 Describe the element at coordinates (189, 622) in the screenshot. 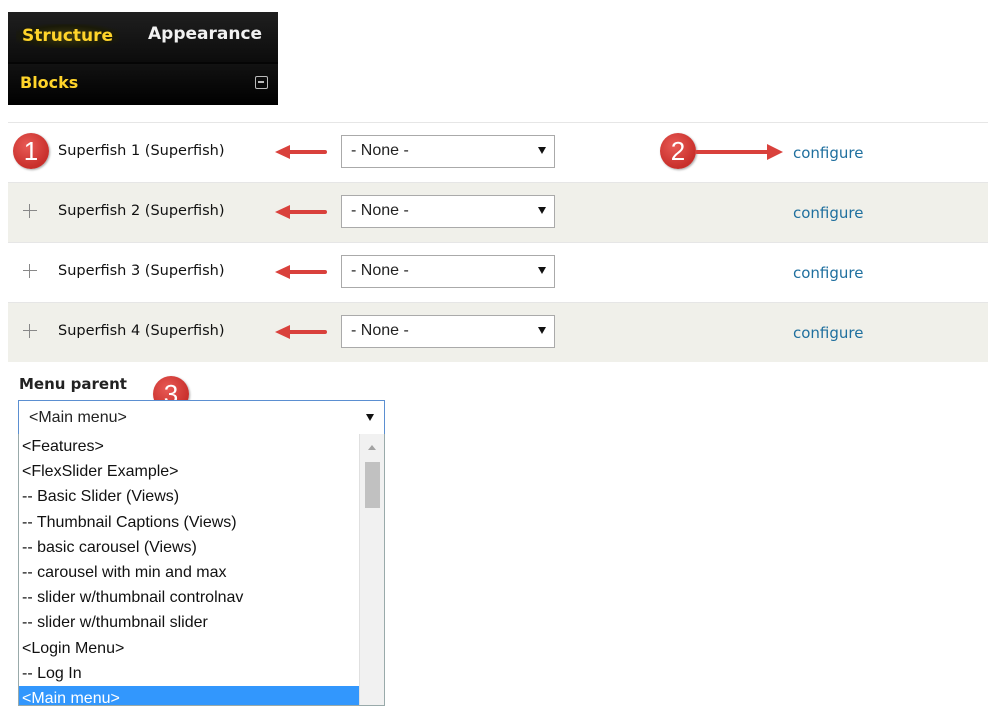

I see `list-item: -- slider w/thumbnail slider` at that location.